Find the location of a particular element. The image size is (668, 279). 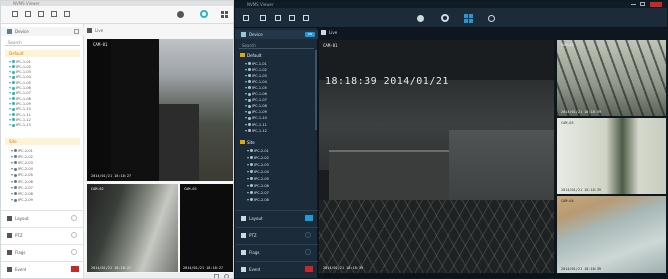

layout-icon is located at coordinates (54, 14).